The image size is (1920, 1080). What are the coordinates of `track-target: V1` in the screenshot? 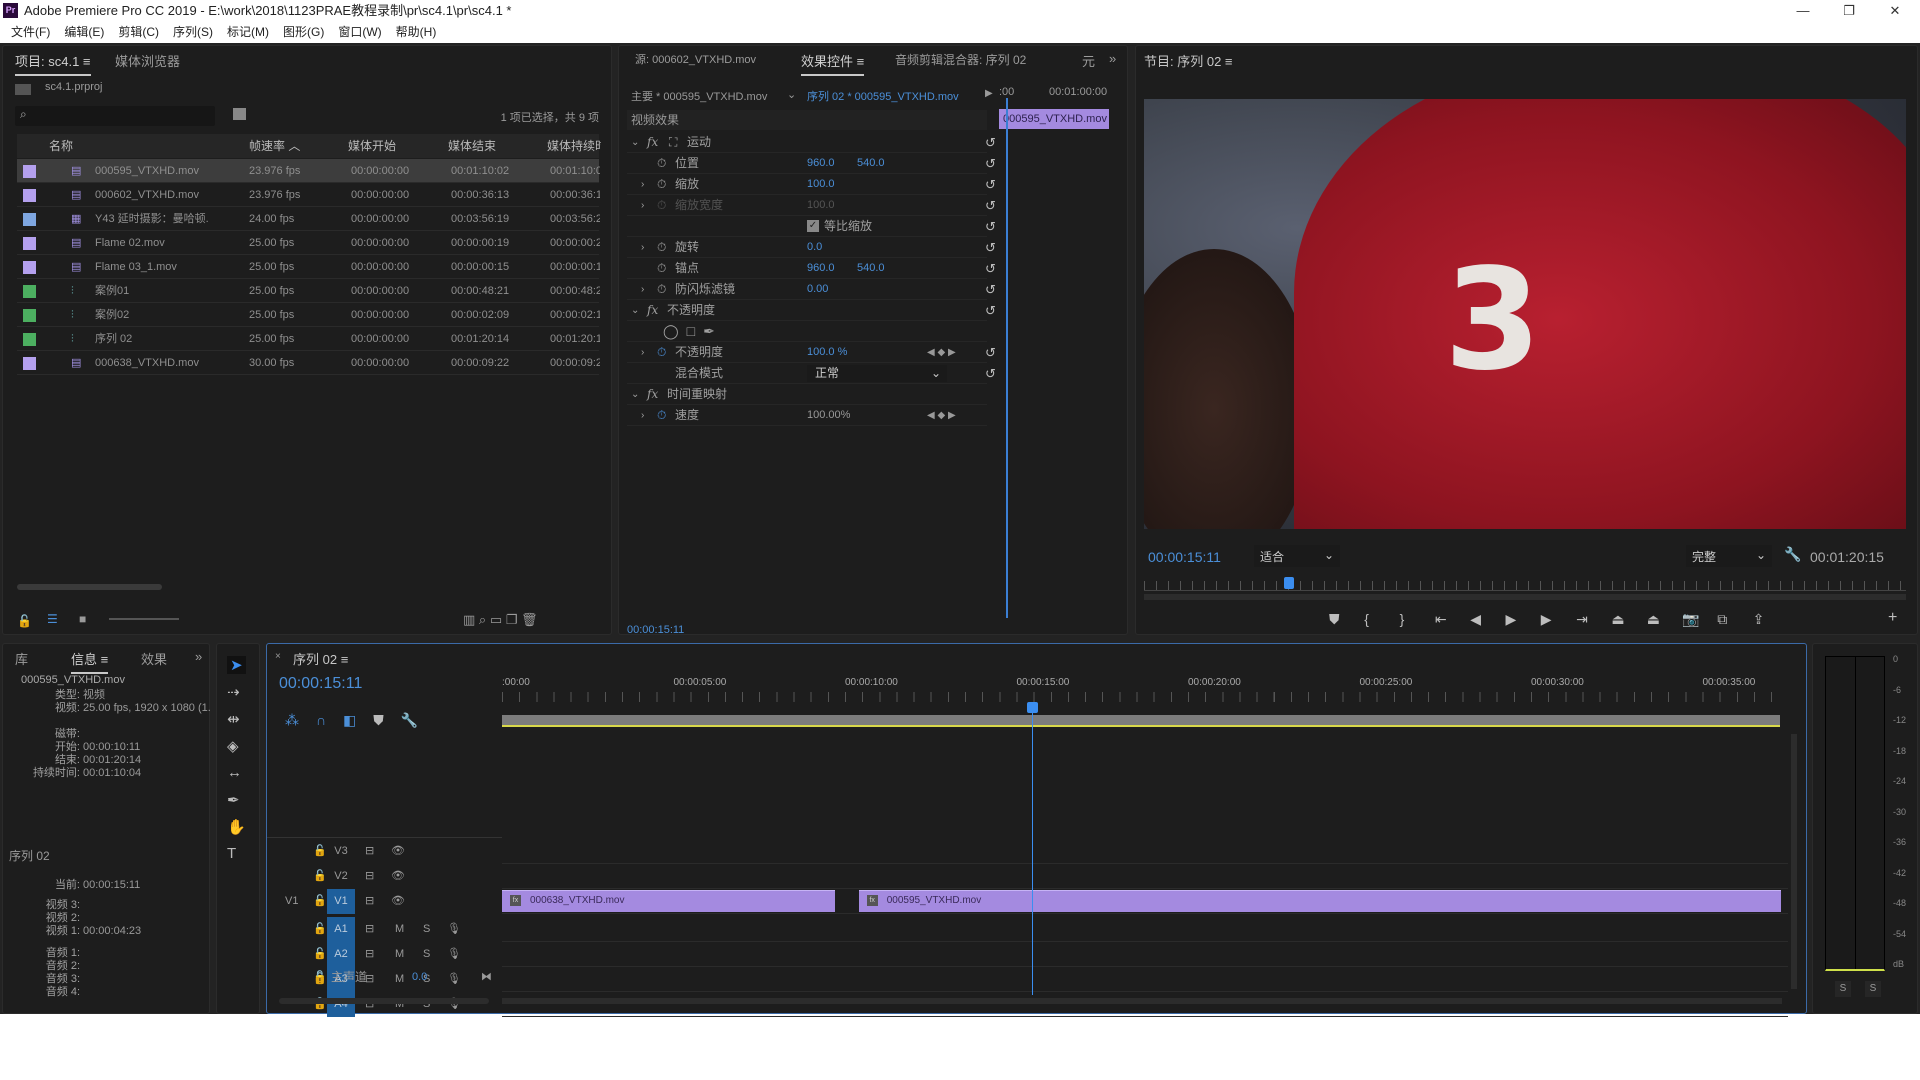 It's located at (341, 901).